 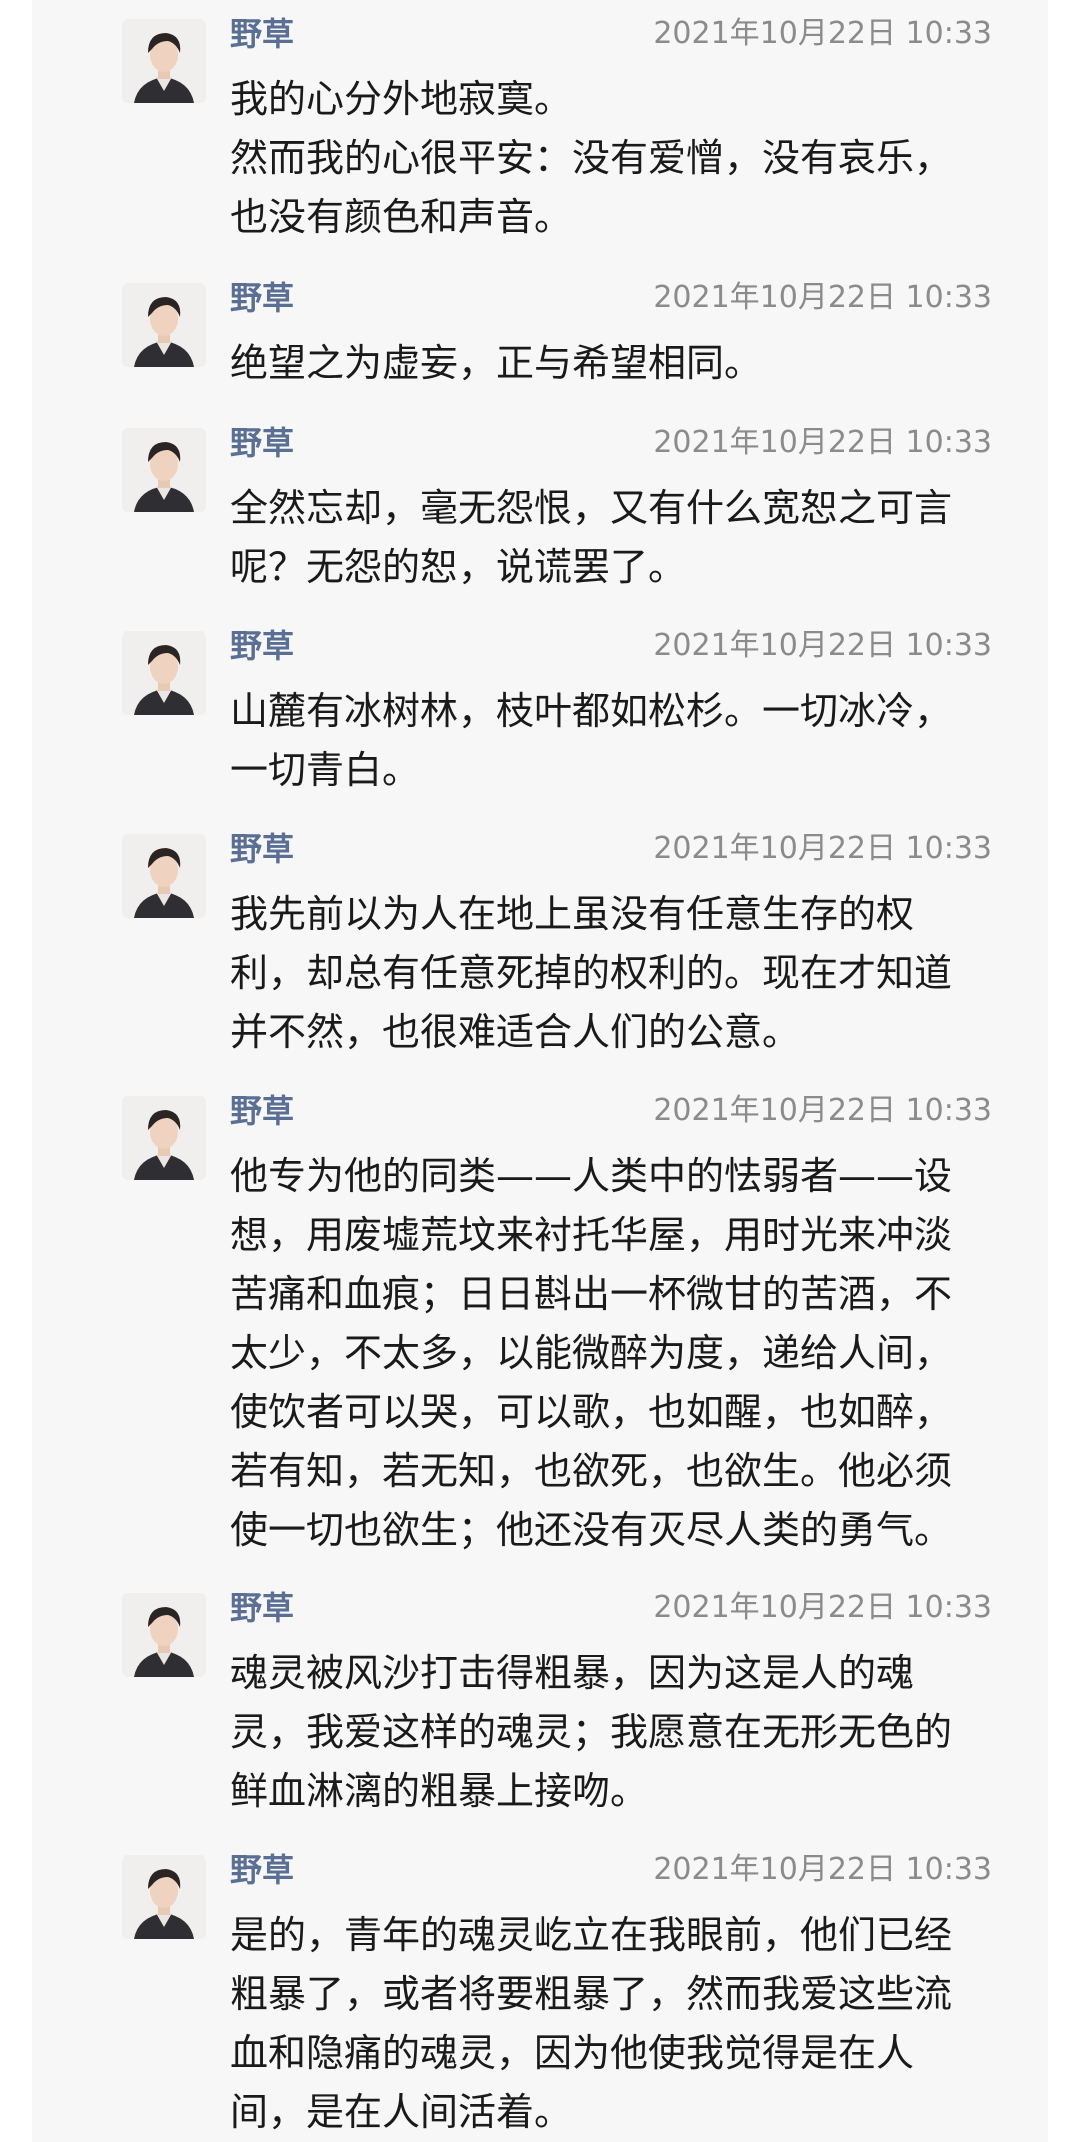 What do you see at coordinates (591, 1935) in the screenshot?
I see `message-line: 是的，青年的魂灵屹立在我眼前，他们已经` at bounding box center [591, 1935].